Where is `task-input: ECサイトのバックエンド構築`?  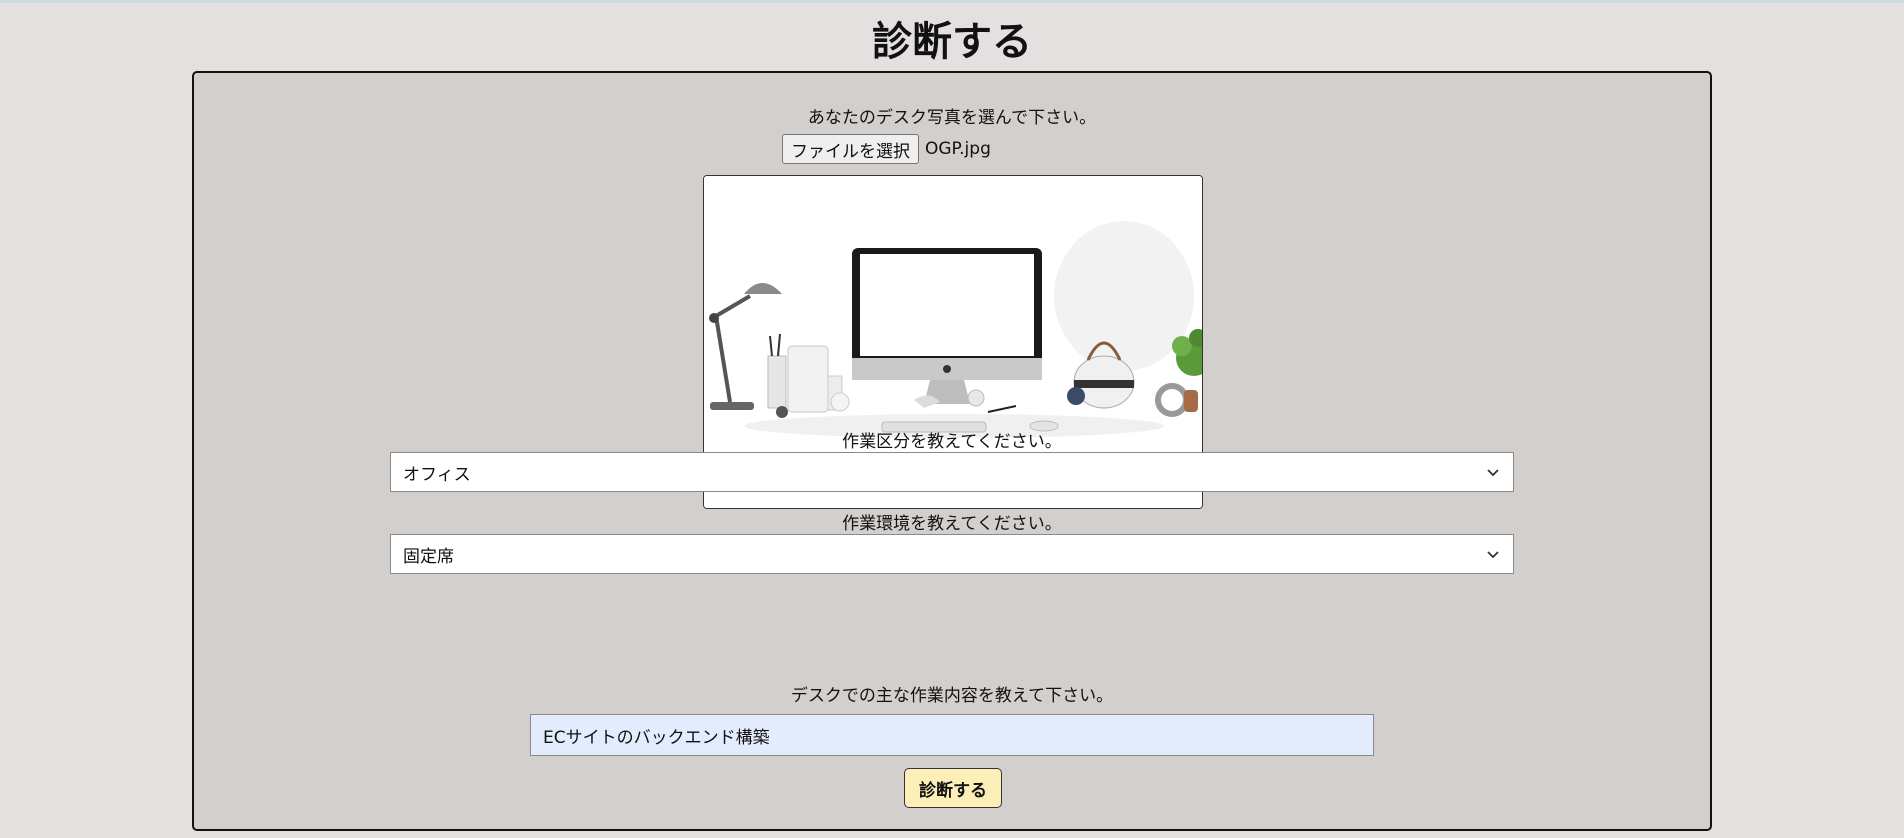
task-input: ECサイトのバックエンド構築 is located at coordinates (952, 735).